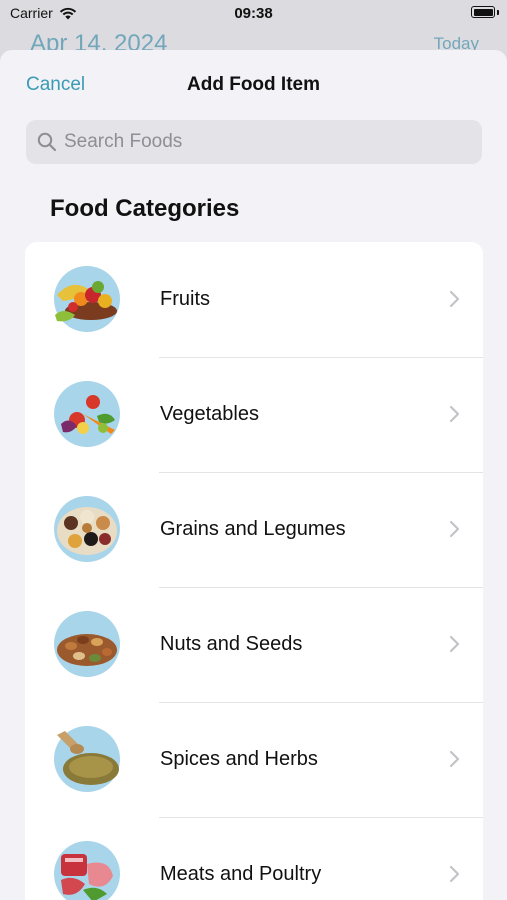  What do you see at coordinates (87, 414) in the screenshot?
I see `vegetables-icon` at bounding box center [87, 414].